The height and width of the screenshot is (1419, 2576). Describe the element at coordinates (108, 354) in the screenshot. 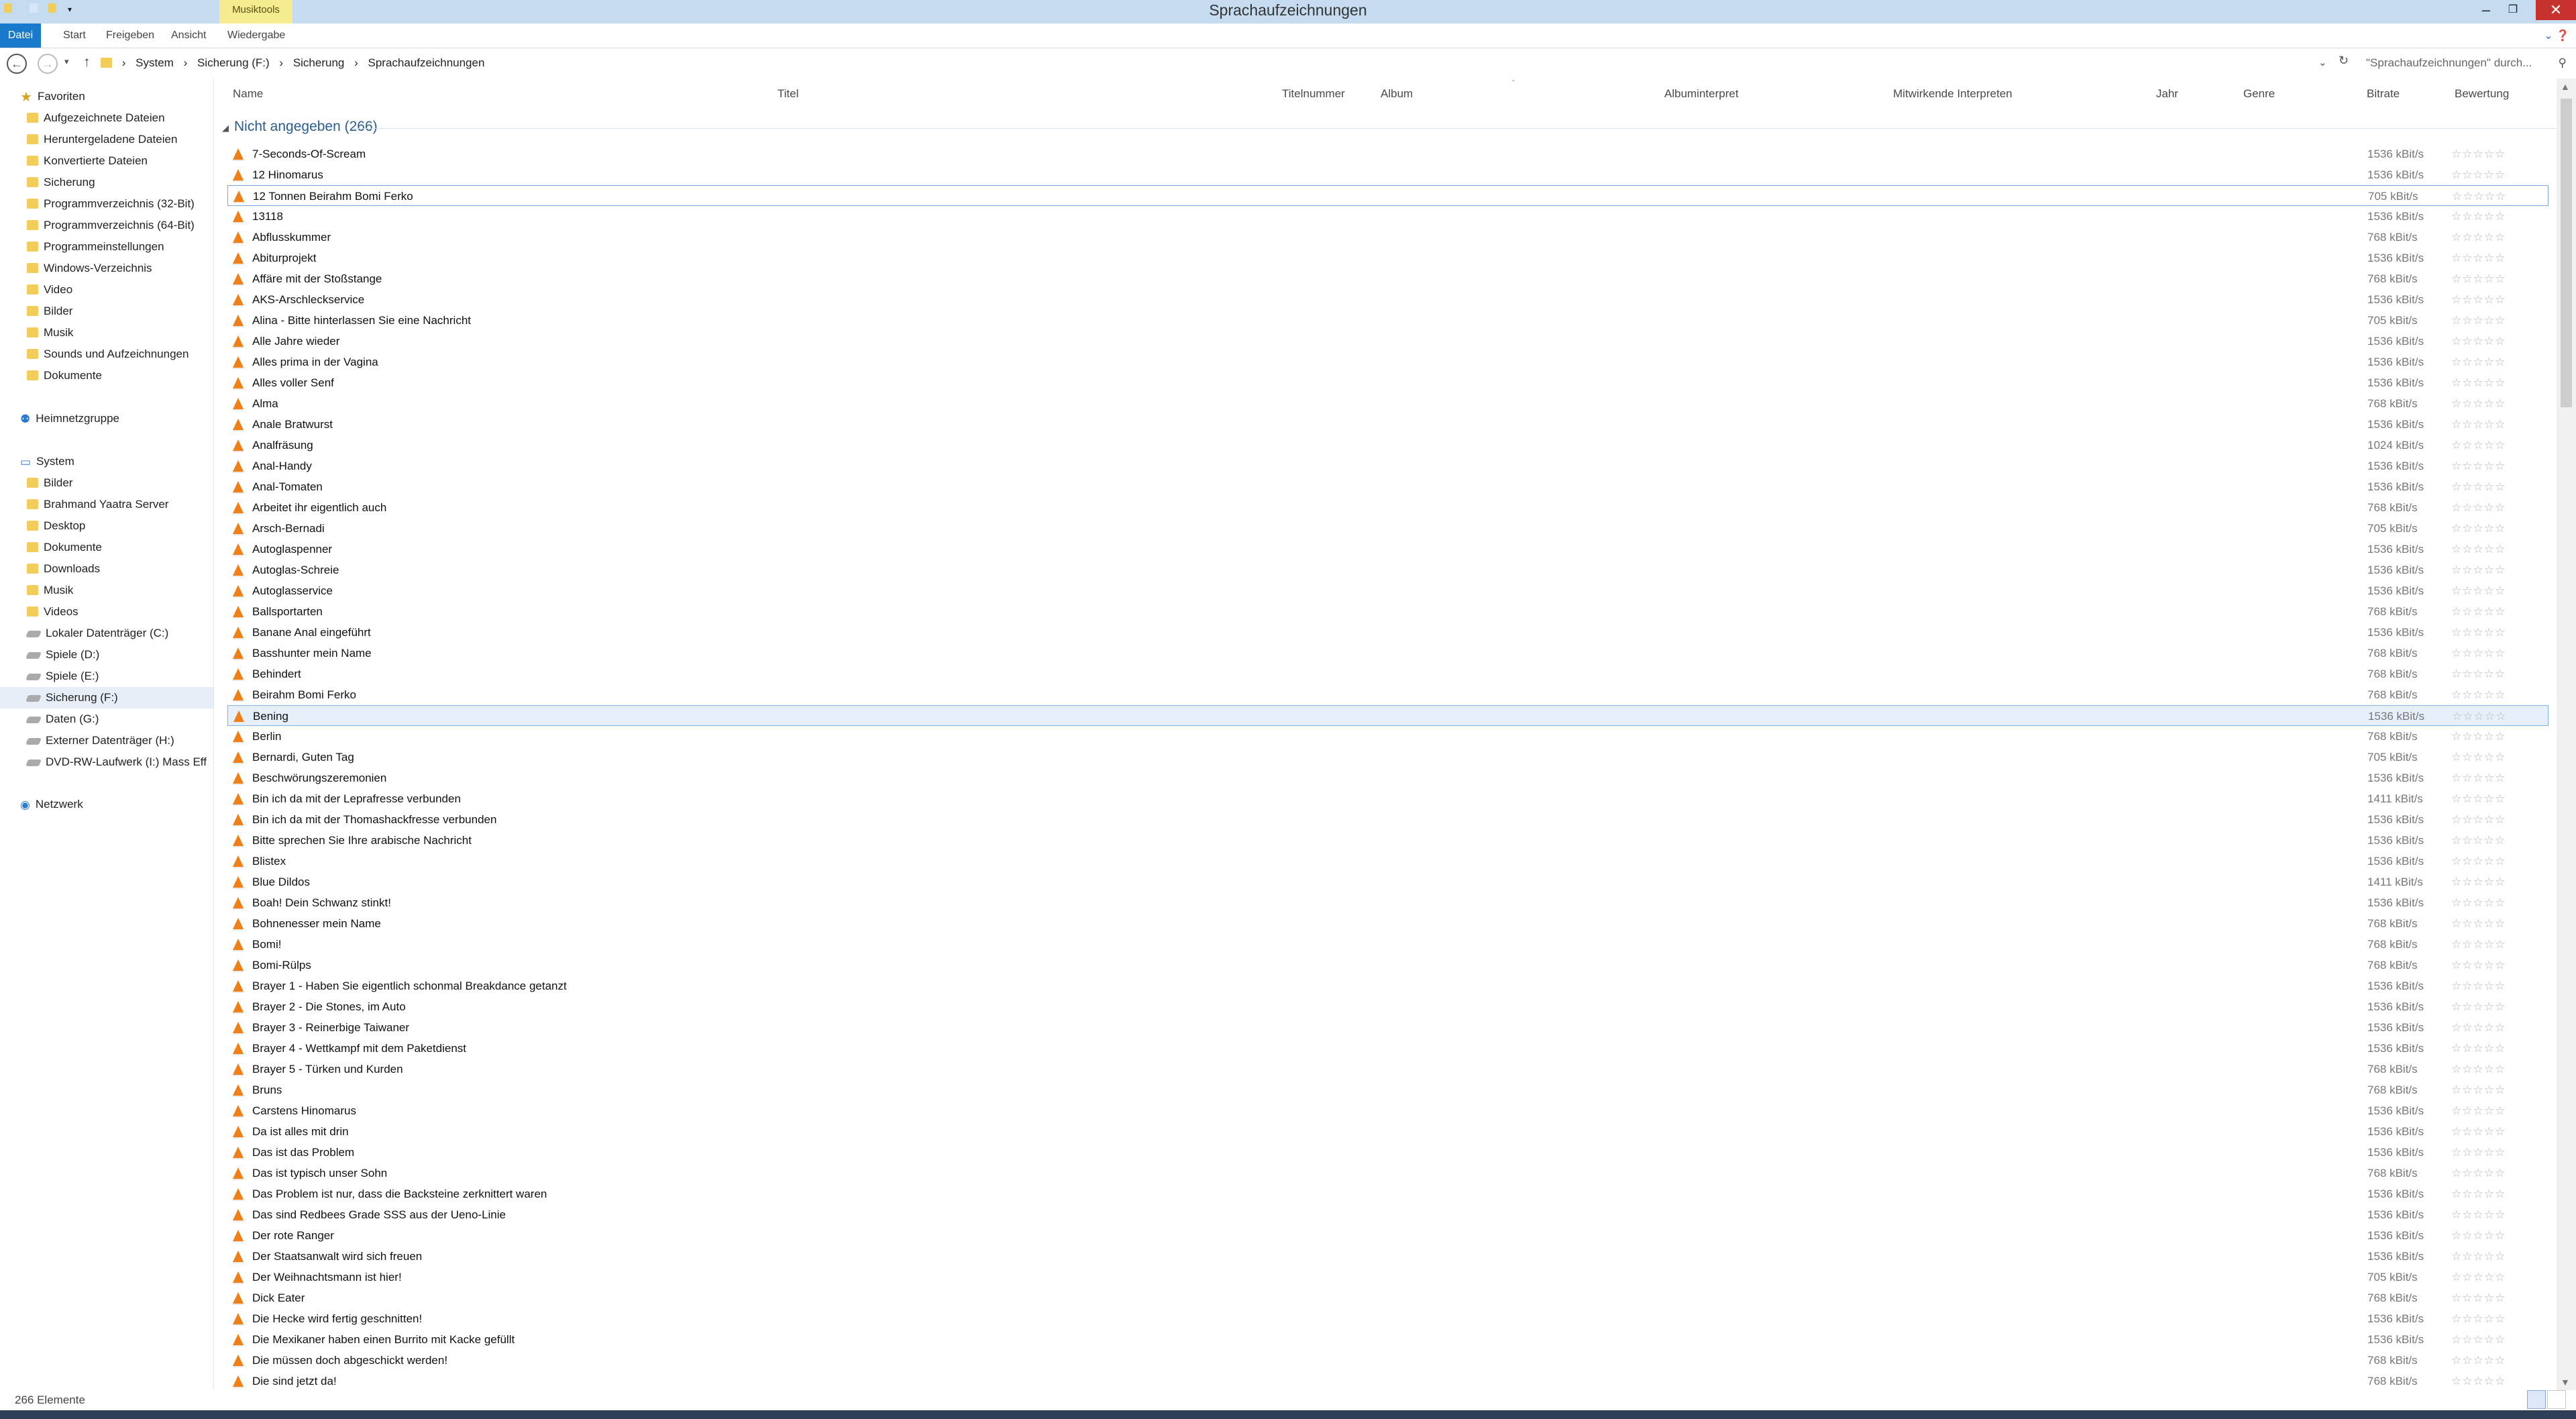

I see `nav-favorite-item: Sounds und Aufzeichnungen` at that location.